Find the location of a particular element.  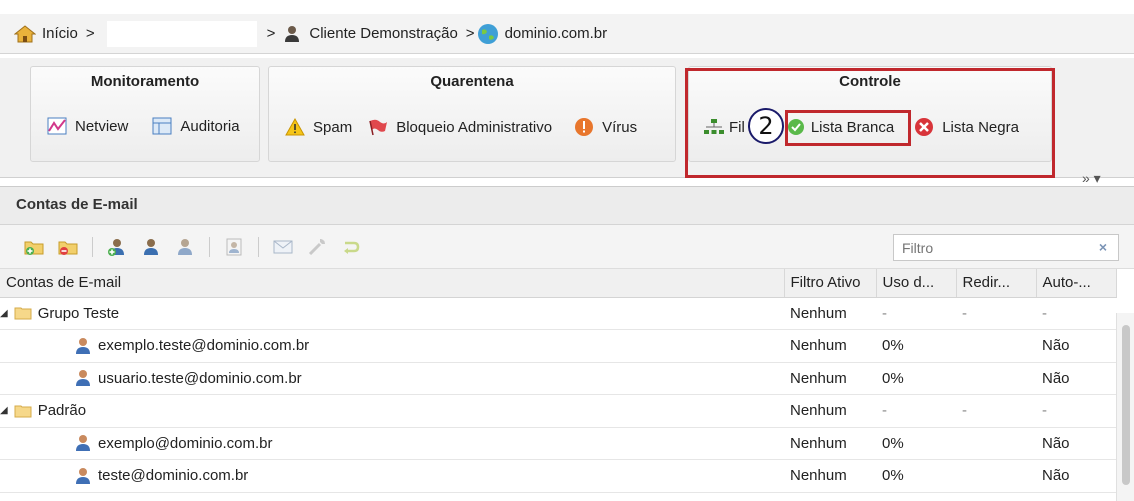

step-number-badge: 2 is located at coordinates (766, 126).